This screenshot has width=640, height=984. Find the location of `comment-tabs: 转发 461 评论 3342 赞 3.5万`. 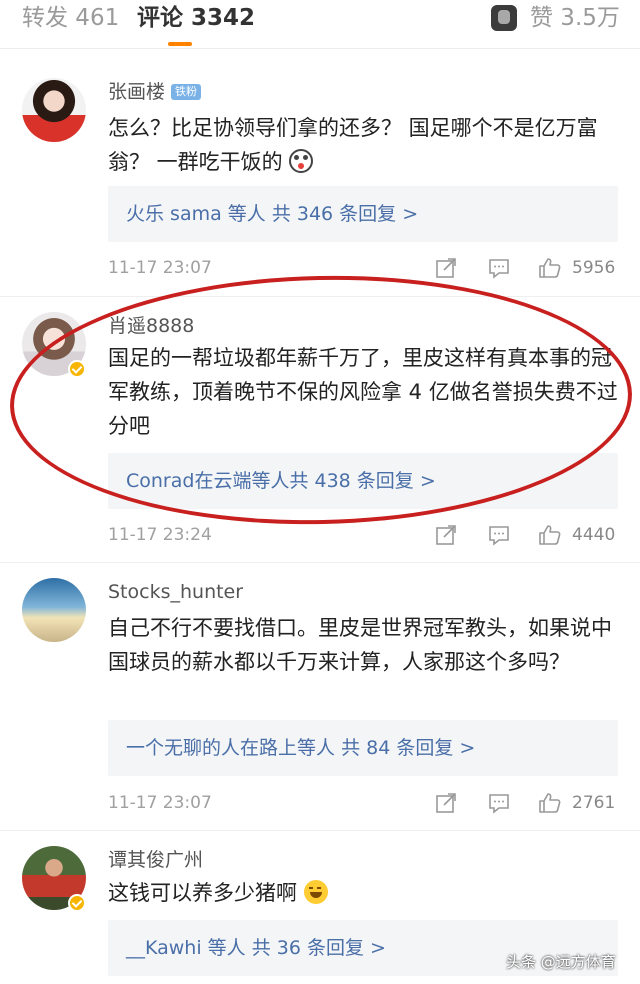

comment-tabs: 转发 461 评论 3342 赞 3.5万 is located at coordinates (320, 24).